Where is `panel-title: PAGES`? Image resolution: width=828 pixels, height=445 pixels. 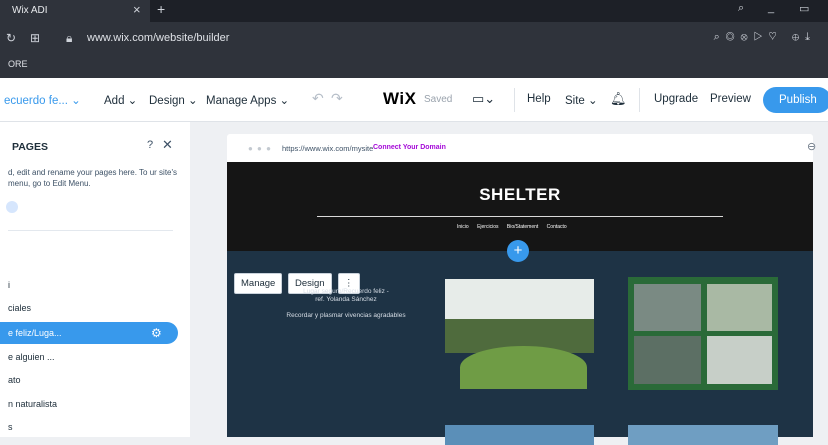 panel-title: PAGES is located at coordinates (30, 147).